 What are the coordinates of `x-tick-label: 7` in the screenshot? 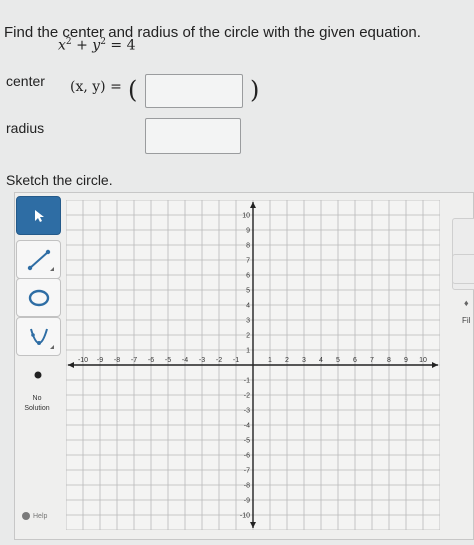 It's located at (372, 360).